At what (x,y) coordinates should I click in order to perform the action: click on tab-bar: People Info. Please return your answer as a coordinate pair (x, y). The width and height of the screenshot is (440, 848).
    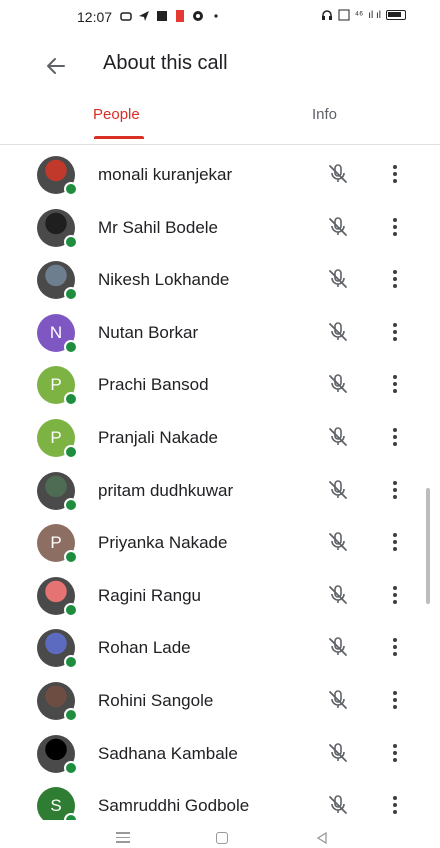
    Looking at the image, I should click on (220, 120).